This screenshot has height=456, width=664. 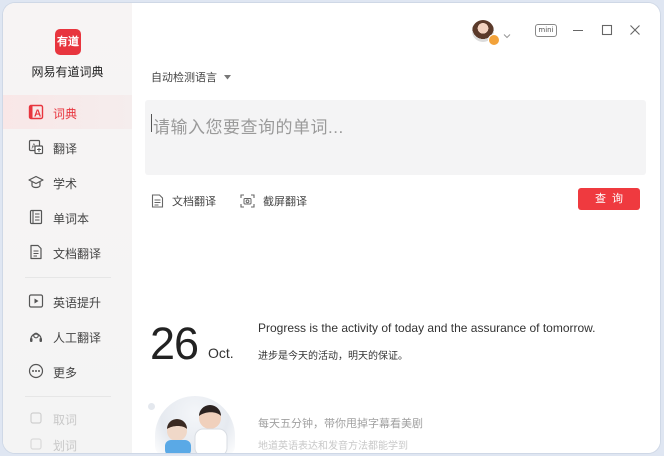 What do you see at coordinates (67, 72) in the screenshot?
I see `app-name: 网易有道词典` at bounding box center [67, 72].